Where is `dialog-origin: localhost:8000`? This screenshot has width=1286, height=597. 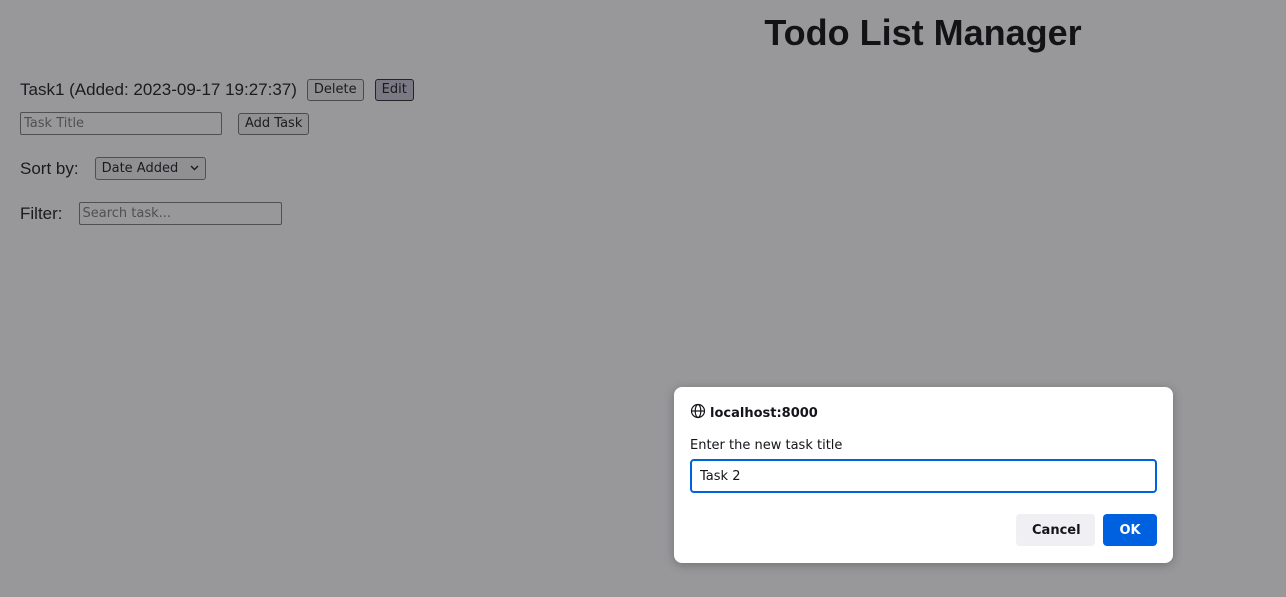 dialog-origin: localhost:8000 is located at coordinates (764, 413).